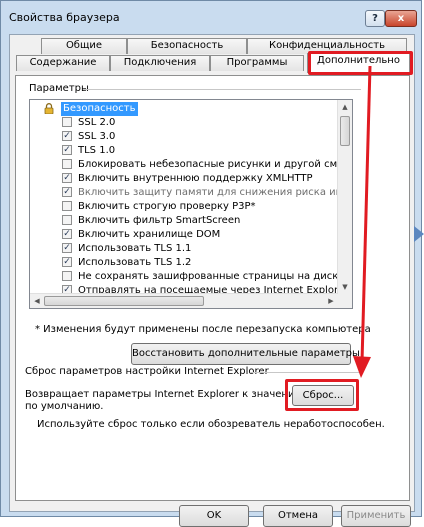  What do you see at coordinates (135, 248) in the screenshot?
I see `setting-label: Использовать TLS 1.1` at bounding box center [135, 248].